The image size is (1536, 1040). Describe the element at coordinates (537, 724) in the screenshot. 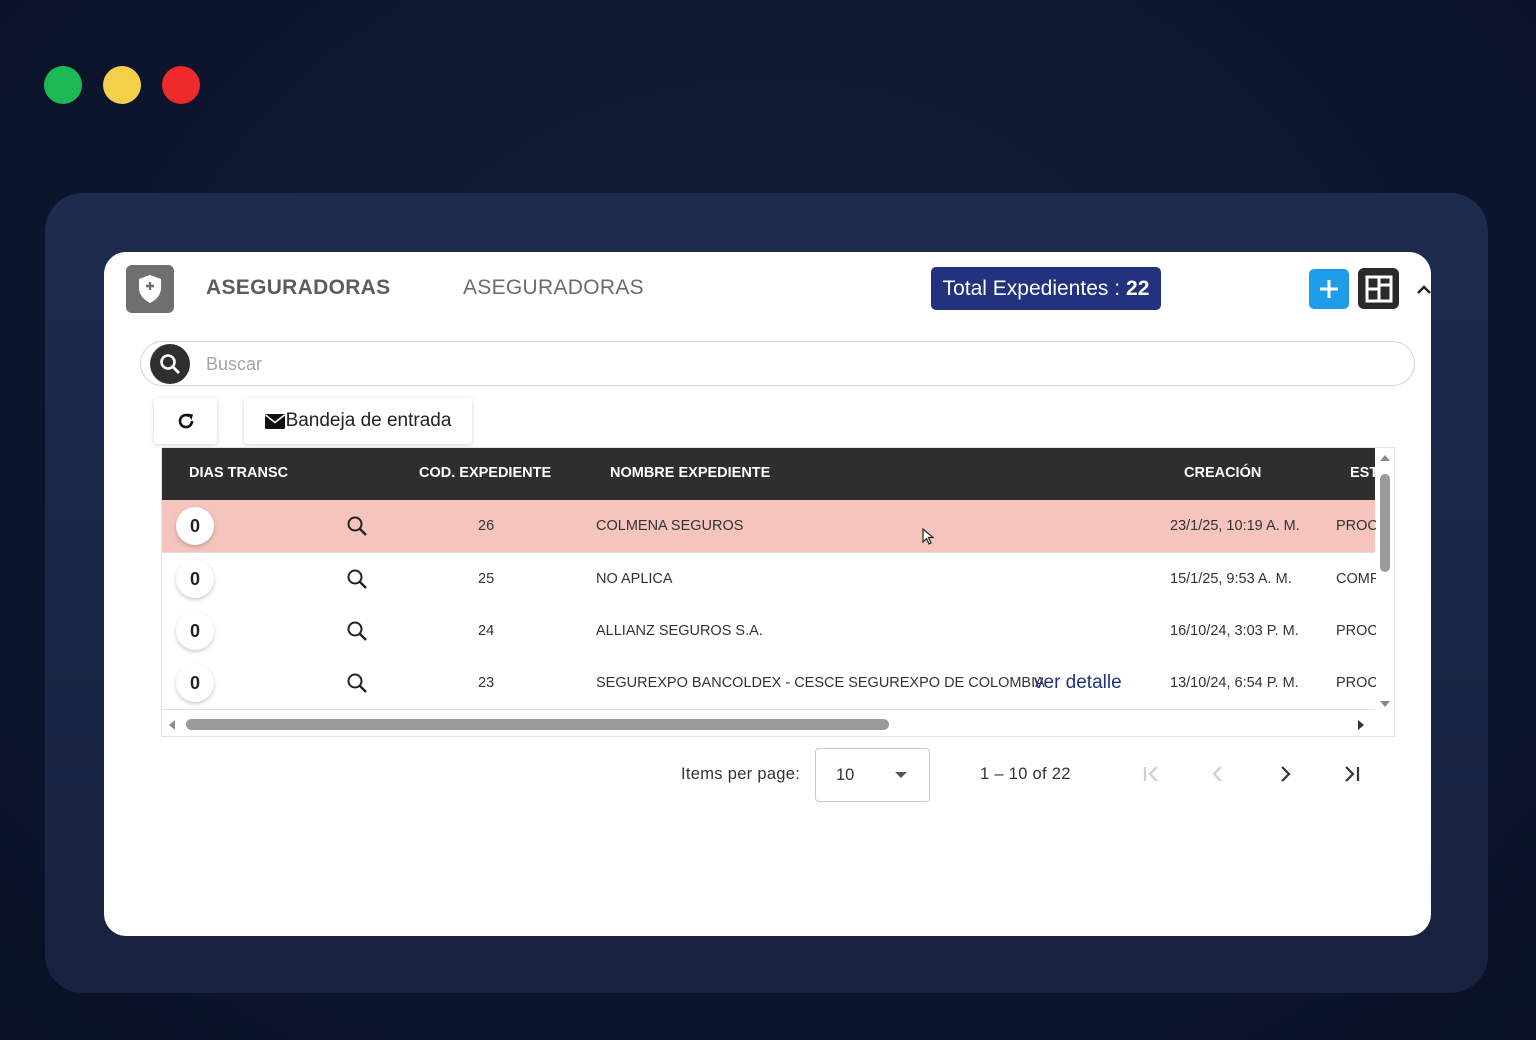

I see `horizontal-scroll-thumb` at that location.